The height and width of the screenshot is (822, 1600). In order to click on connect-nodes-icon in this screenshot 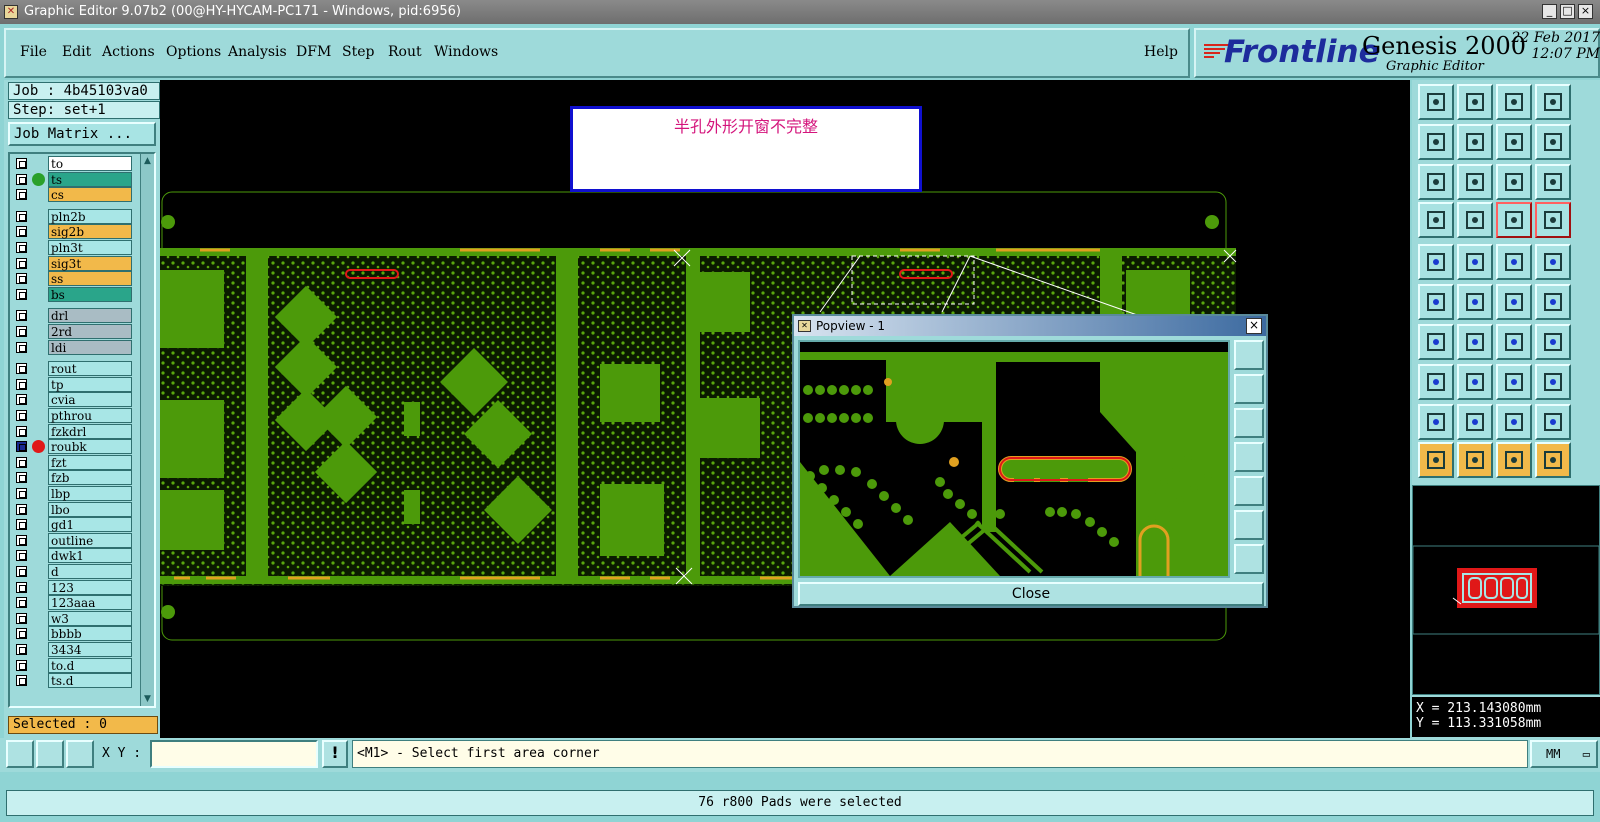, I will do `click(1436, 302)`.